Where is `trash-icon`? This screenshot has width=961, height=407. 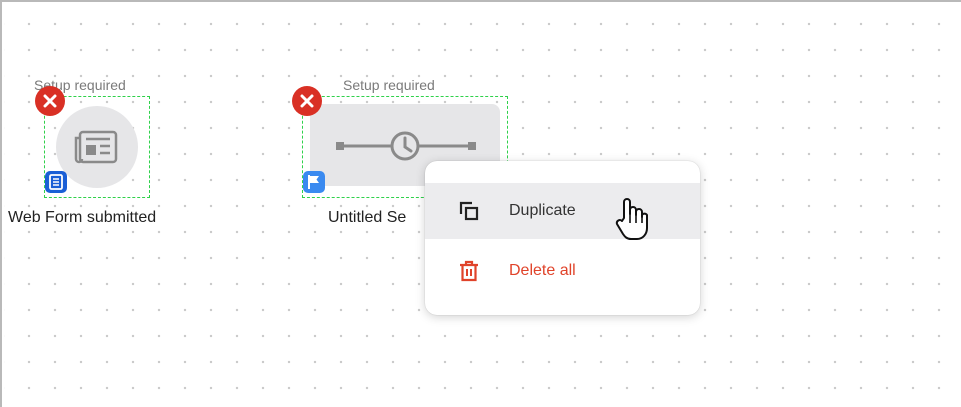 trash-icon is located at coordinates (469, 271).